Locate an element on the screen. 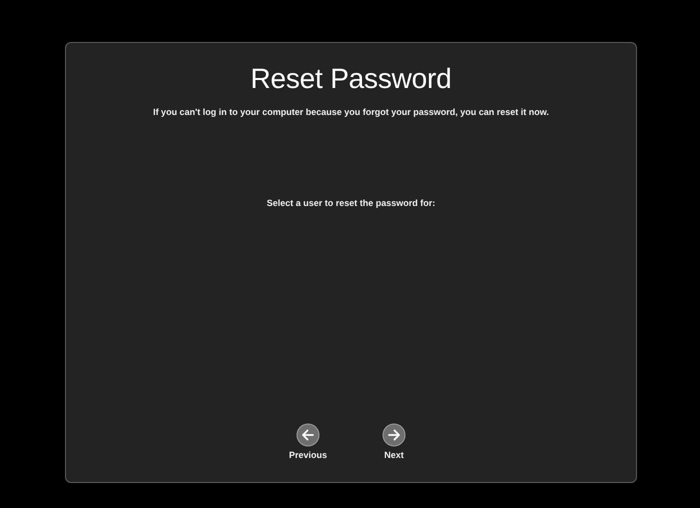 The width and height of the screenshot is (700, 508). dialog-title: Reset Password is located at coordinates (351, 79).